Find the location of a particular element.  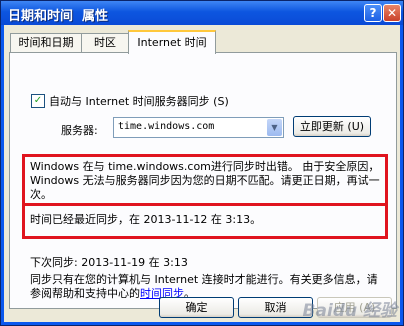

help-button: ? is located at coordinates (373, 13).